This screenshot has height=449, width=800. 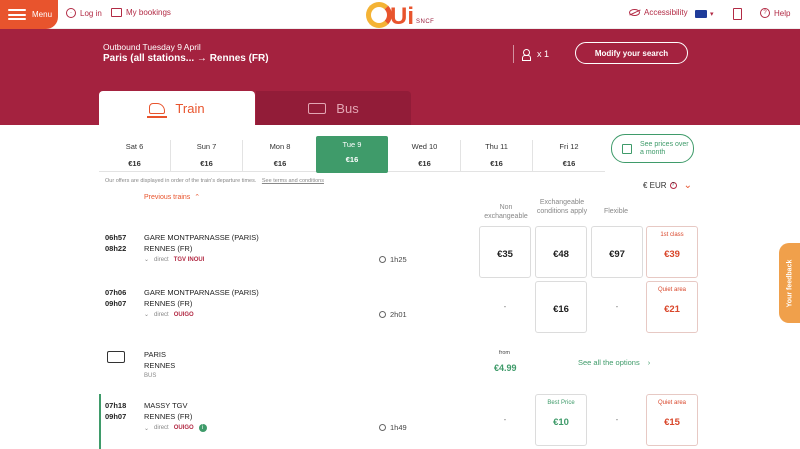 What do you see at coordinates (42, 14) in the screenshot?
I see `menu-label: Menu` at bounding box center [42, 14].